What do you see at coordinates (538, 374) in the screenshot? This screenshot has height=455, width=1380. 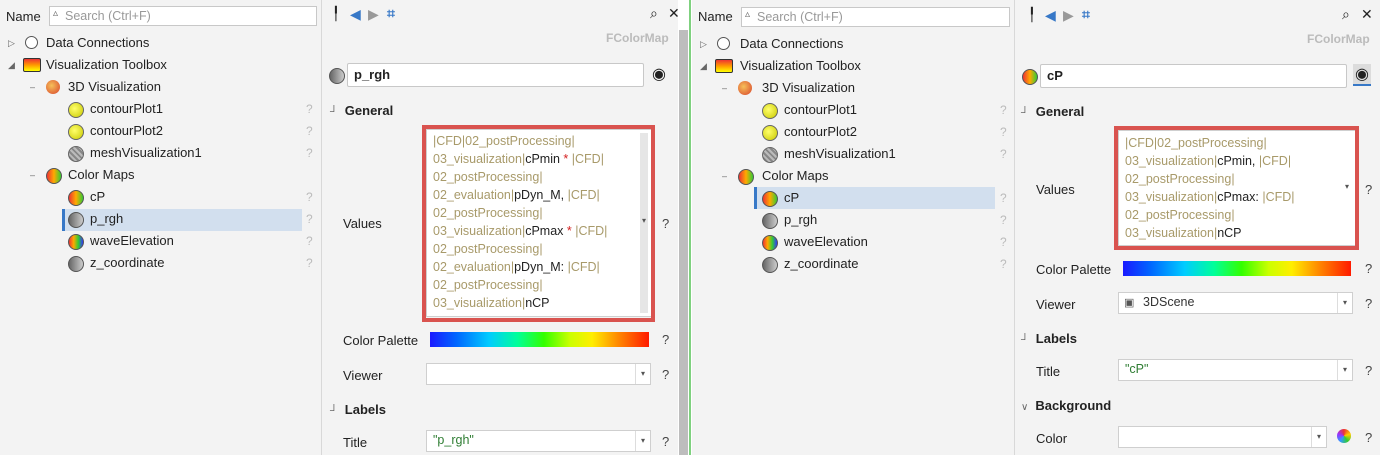 I see `viewer-select: ▾` at bounding box center [538, 374].